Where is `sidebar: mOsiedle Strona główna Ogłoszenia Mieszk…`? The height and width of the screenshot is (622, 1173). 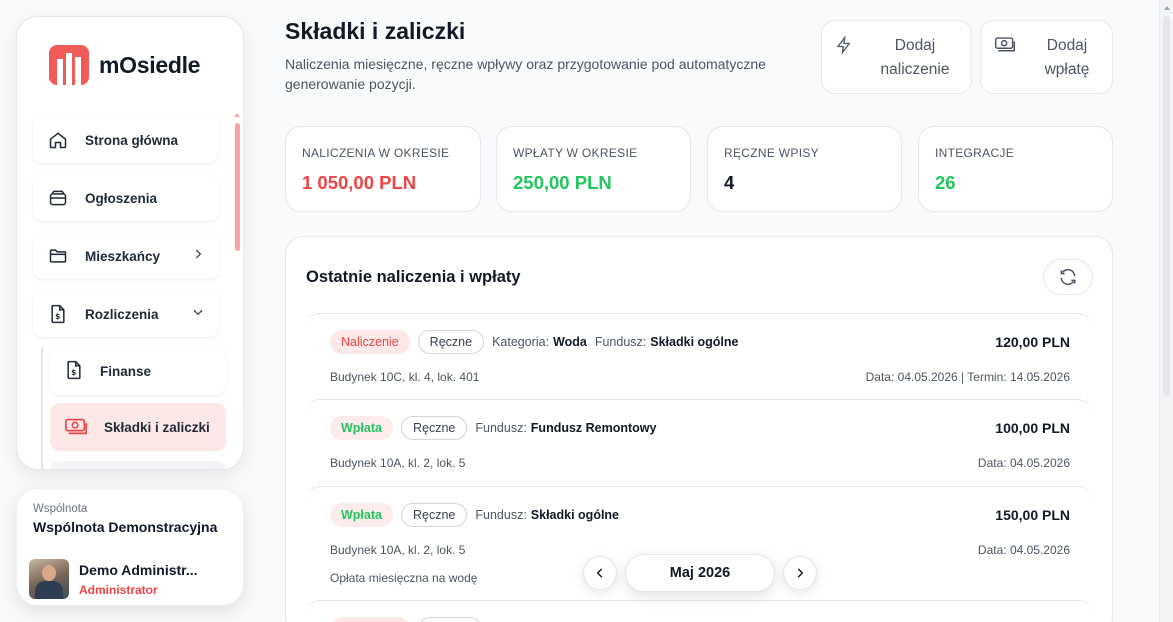
sidebar: mOsiedle Strona główna Ogłoszenia Mieszk… is located at coordinates (130, 243).